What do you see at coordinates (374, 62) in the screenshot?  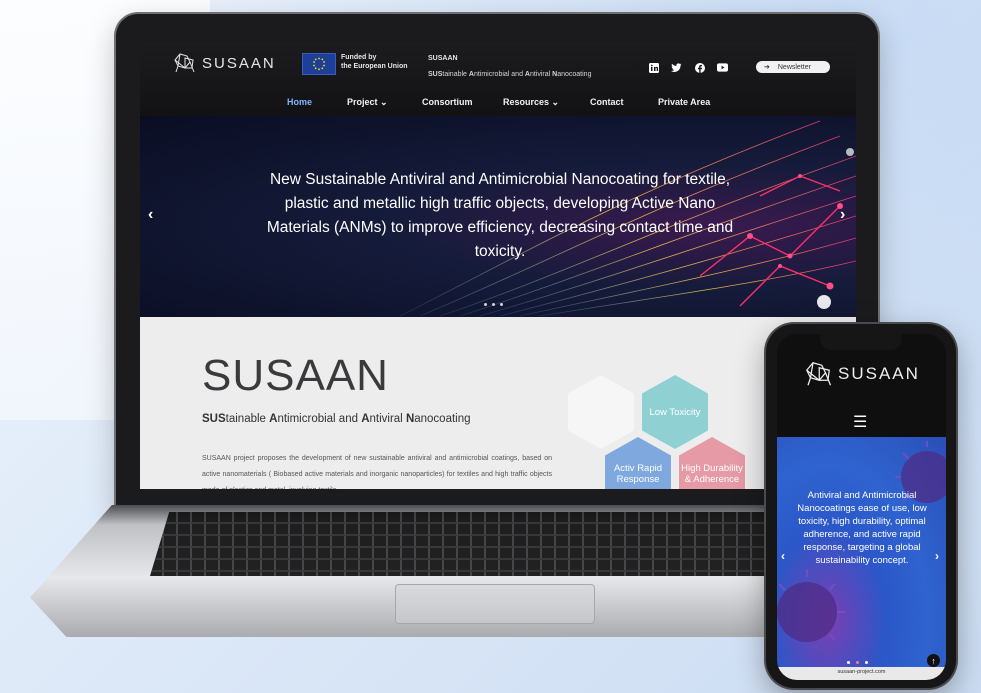 I see `eu-funding-text: Funded by the European Union` at bounding box center [374, 62].